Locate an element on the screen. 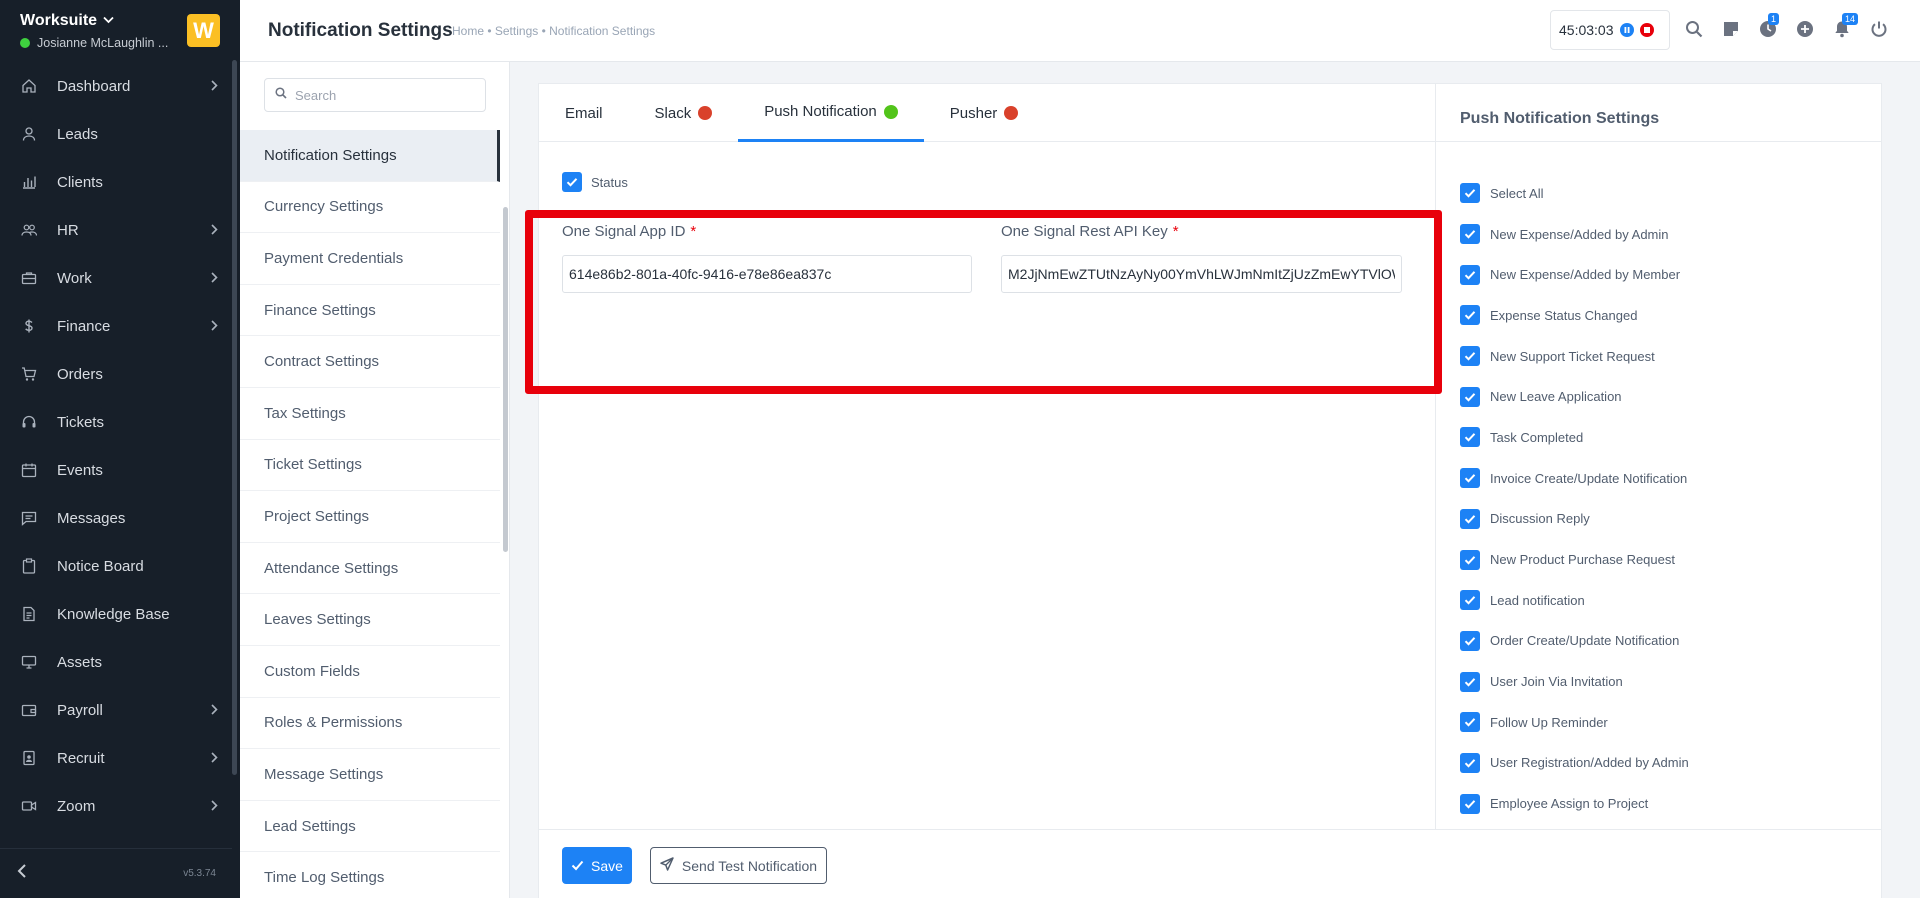  paper-plane-icon is located at coordinates (667, 865).